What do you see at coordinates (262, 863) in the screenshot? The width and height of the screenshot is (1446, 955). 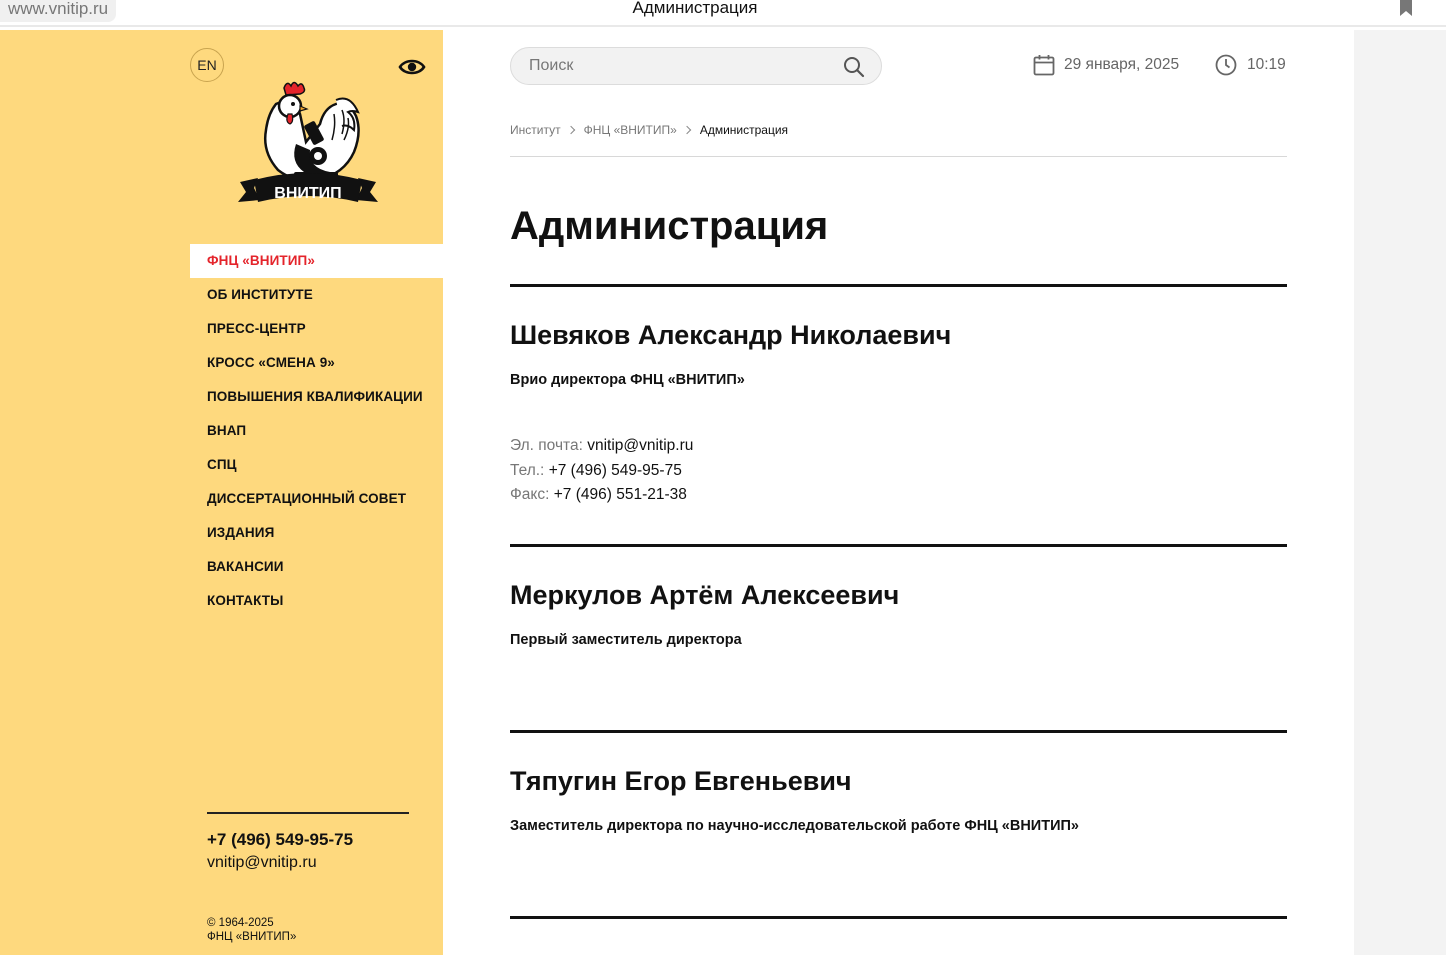 I see `sidebar-email-link: vnitip@vnitip.ru` at bounding box center [262, 863].